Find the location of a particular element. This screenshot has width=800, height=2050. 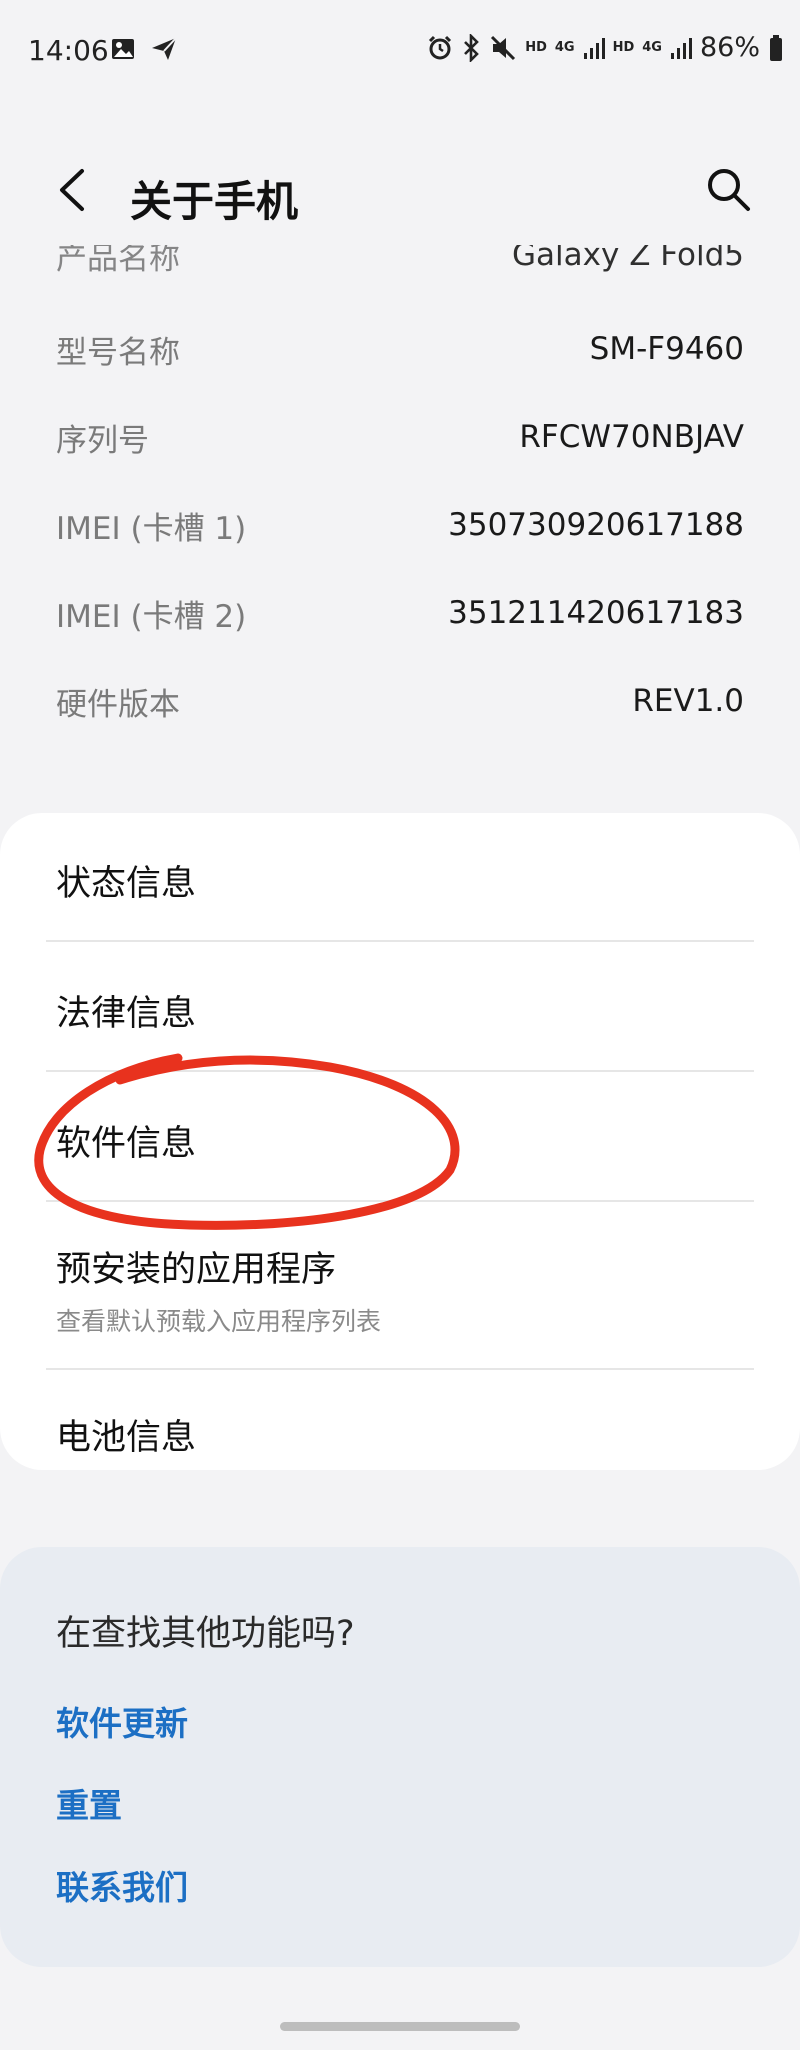

status-time: 14:06 is located at coordinates (68, 50).